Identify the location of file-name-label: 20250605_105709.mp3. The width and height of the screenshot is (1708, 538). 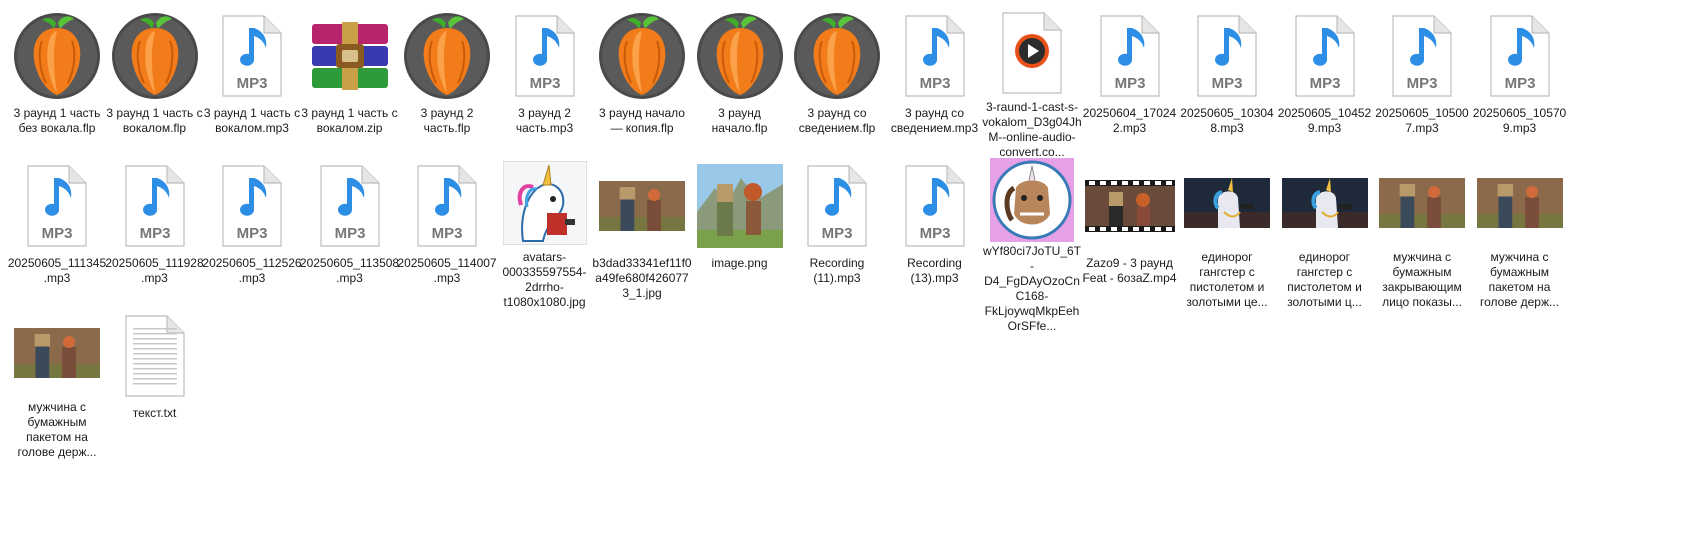
(1519, 120).